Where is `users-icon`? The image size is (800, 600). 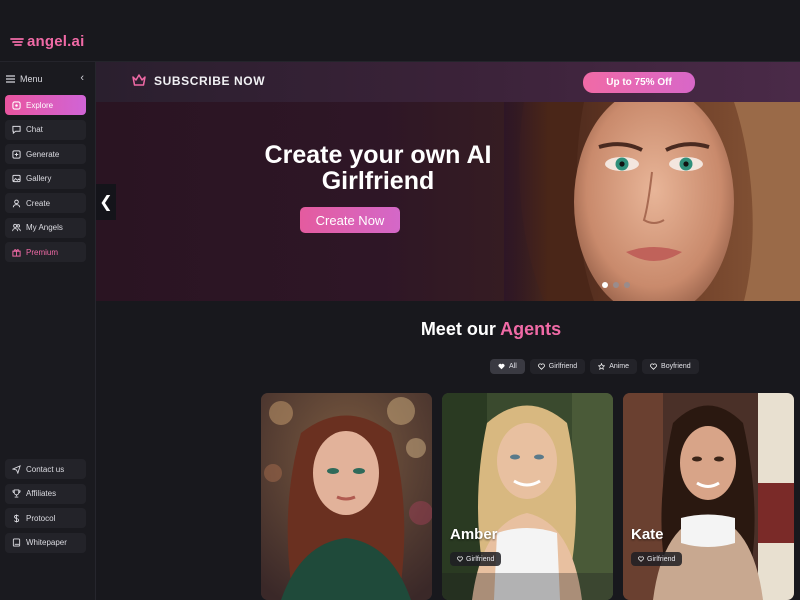
users-icon is located at coordinates (16, 227).